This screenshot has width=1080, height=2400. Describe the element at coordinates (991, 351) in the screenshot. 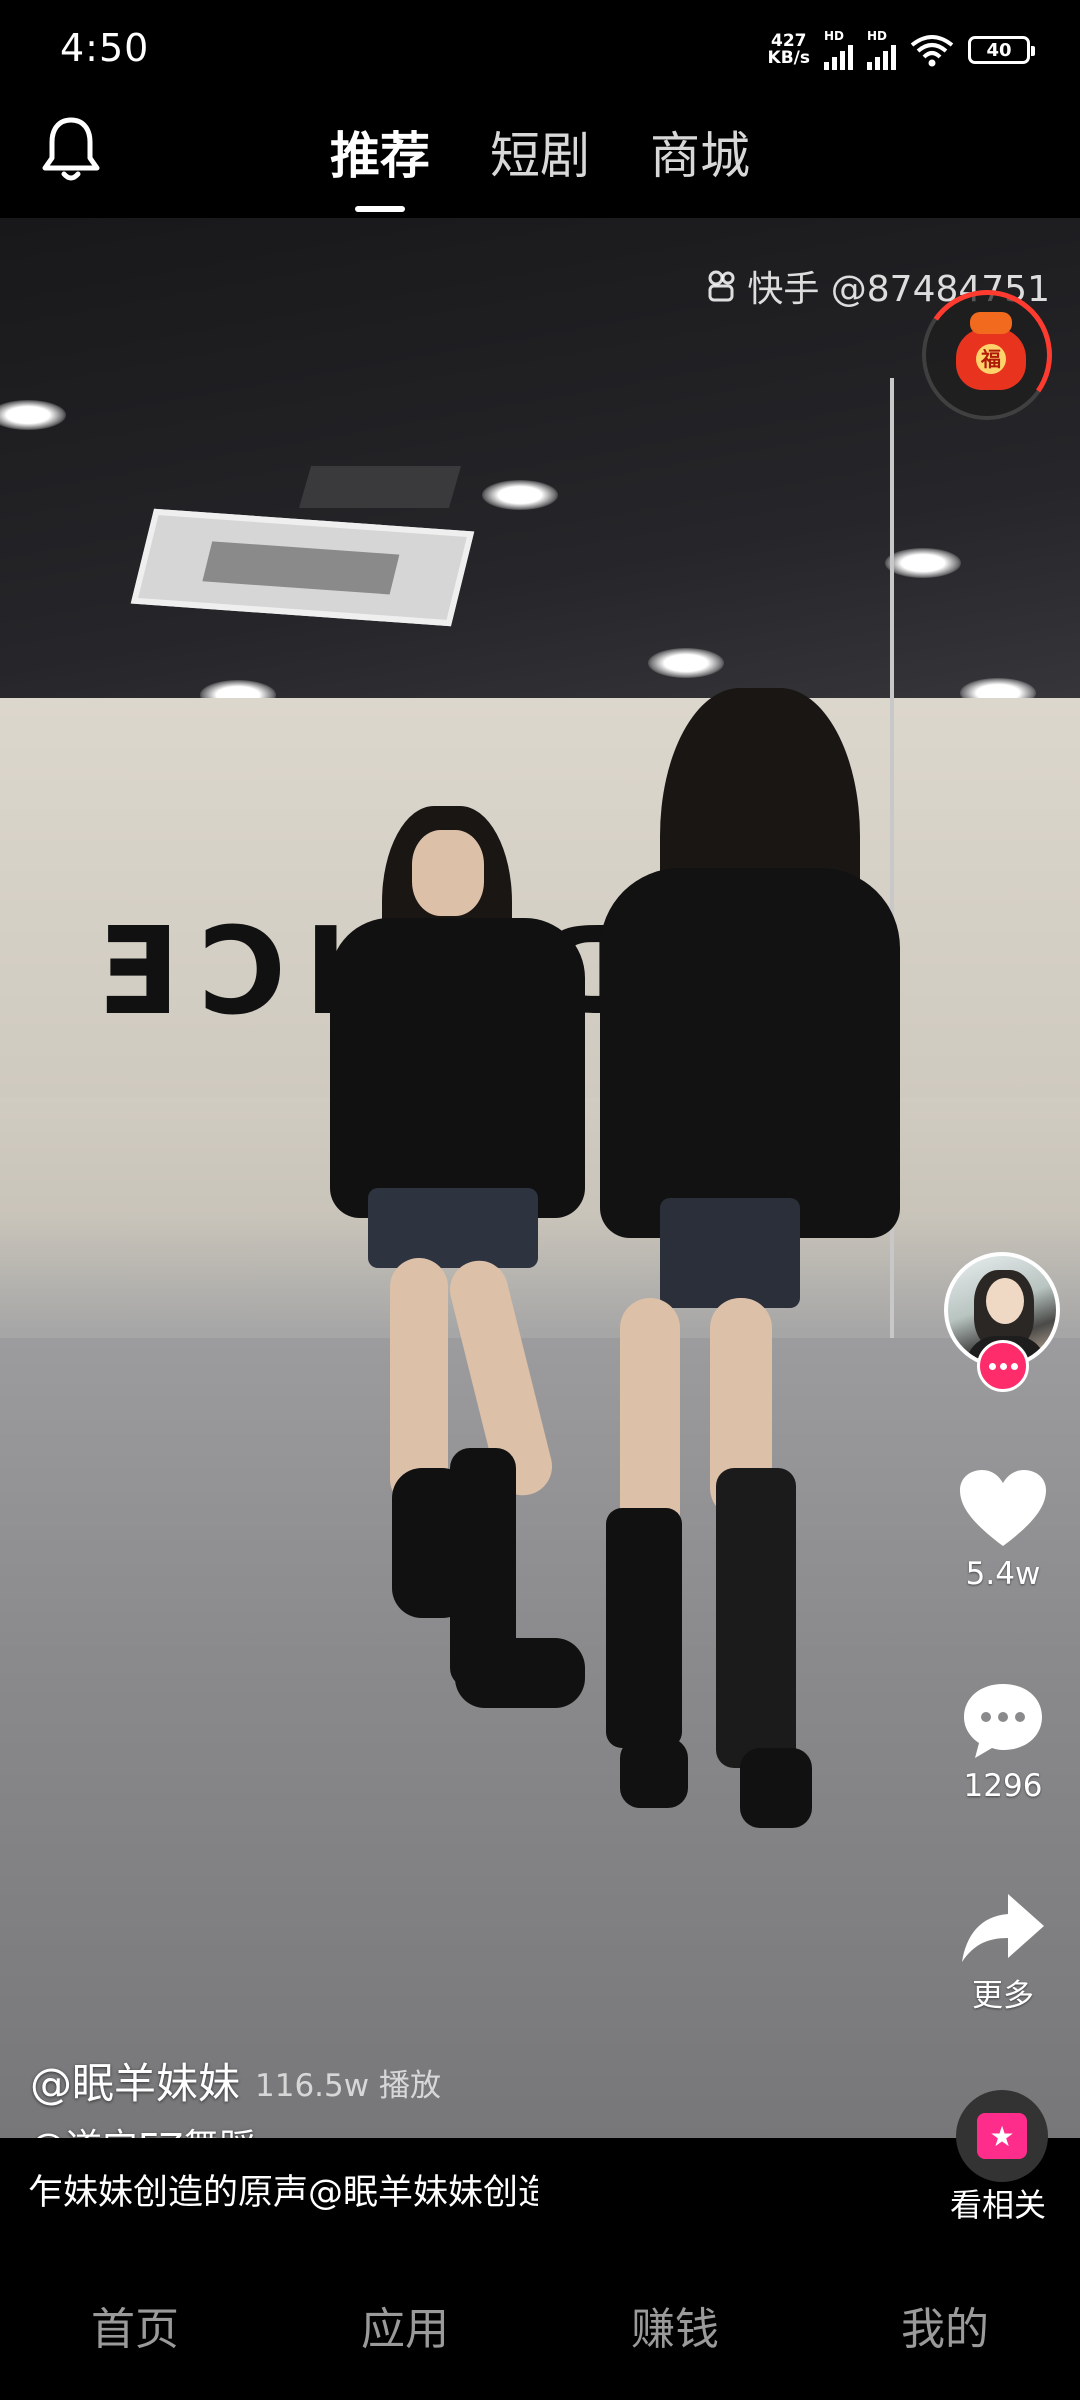

I see `lucky-bag-icon: 福` at that location.